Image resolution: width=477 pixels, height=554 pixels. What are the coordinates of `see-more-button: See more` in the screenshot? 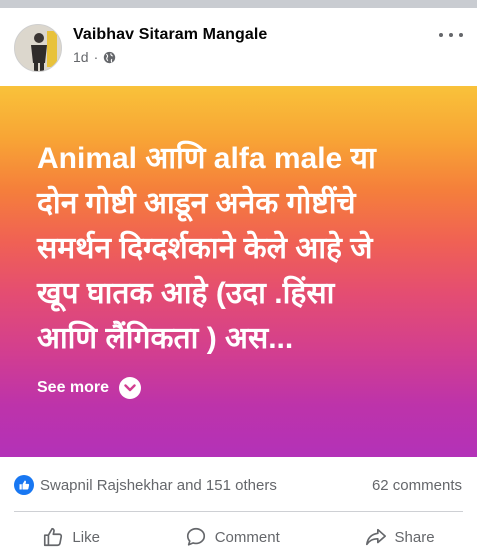 It's located at (242, 388).